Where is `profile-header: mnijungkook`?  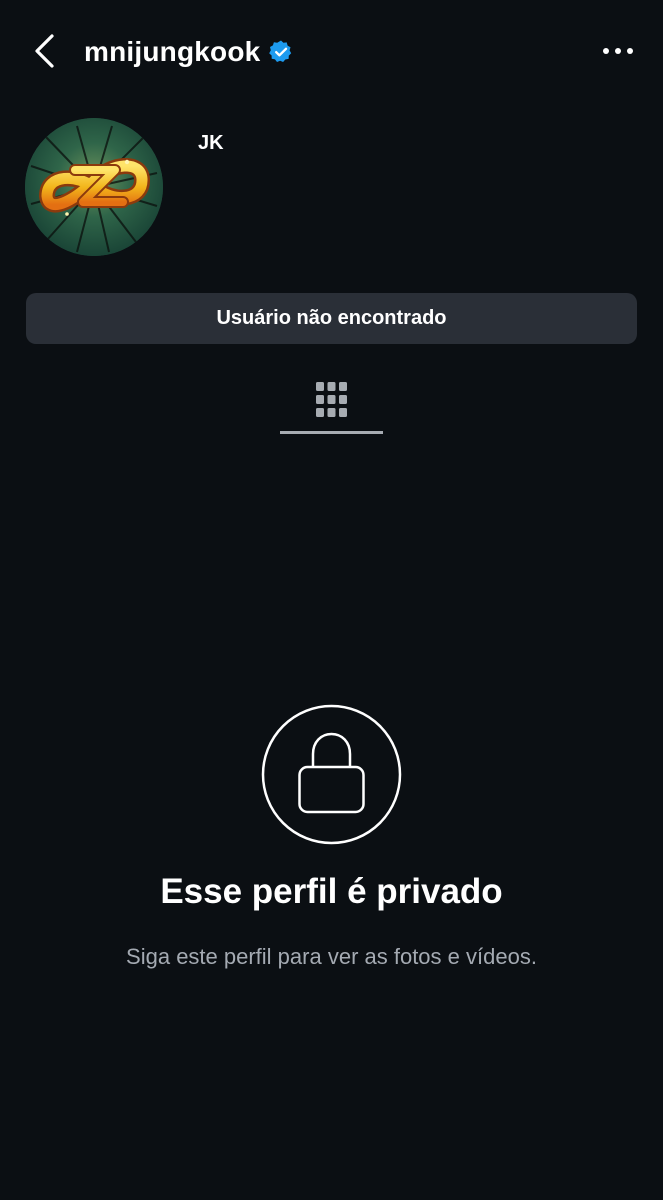
profile-header: mnijungkook is located at coordinates (331, 52).